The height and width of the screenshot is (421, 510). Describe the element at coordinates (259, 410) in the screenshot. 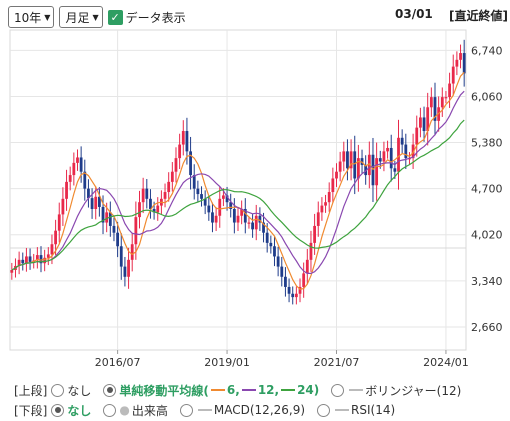

I see `macd-label: MACD(12,26,9)` at that location.